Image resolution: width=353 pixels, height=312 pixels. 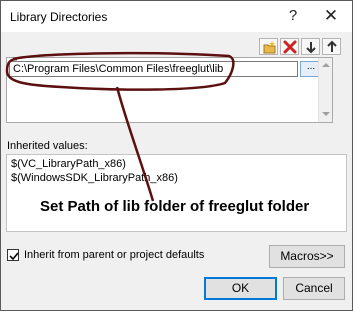 I want to click on move-down-button, so click(x=310, y=46).